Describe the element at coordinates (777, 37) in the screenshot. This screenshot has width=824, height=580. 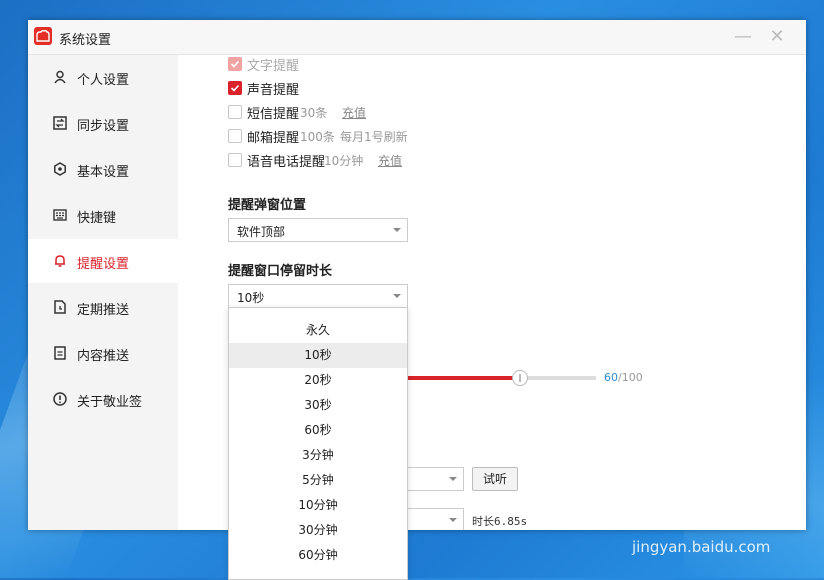
I see `close-button: ✕` at that location.